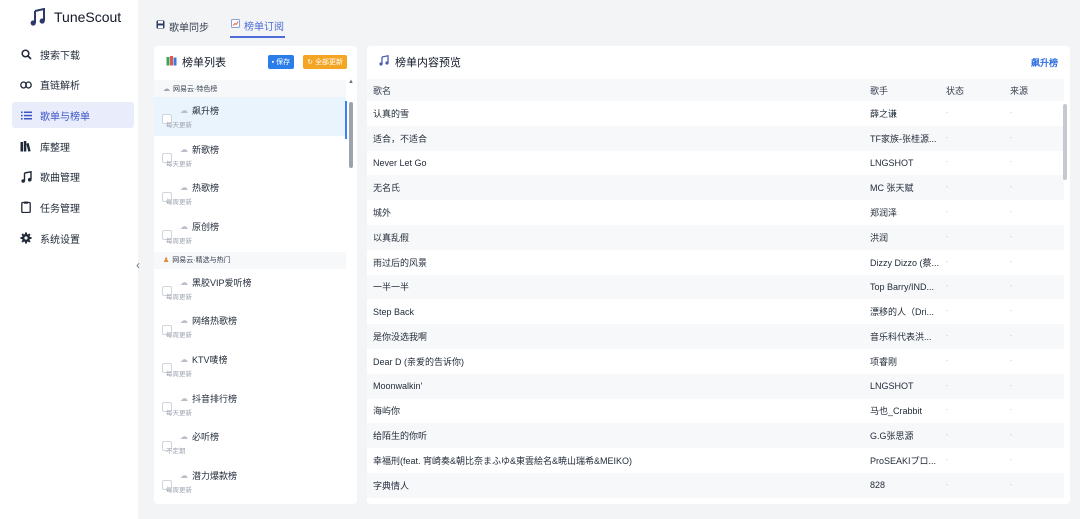 This screenshot has height=519, width=1080. Describe the element at coordinates (73, 207) in the screenshot. I see `sidebar-item-5: 任务管理` at that location.